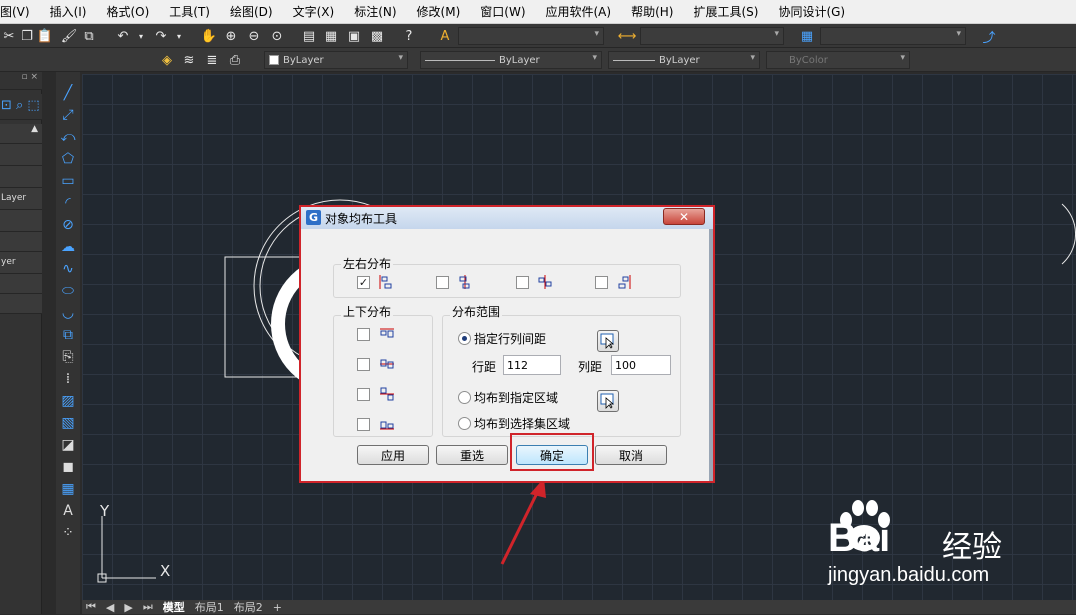  I want to click on tab-last-icon: ⏭, so click(148, 607).